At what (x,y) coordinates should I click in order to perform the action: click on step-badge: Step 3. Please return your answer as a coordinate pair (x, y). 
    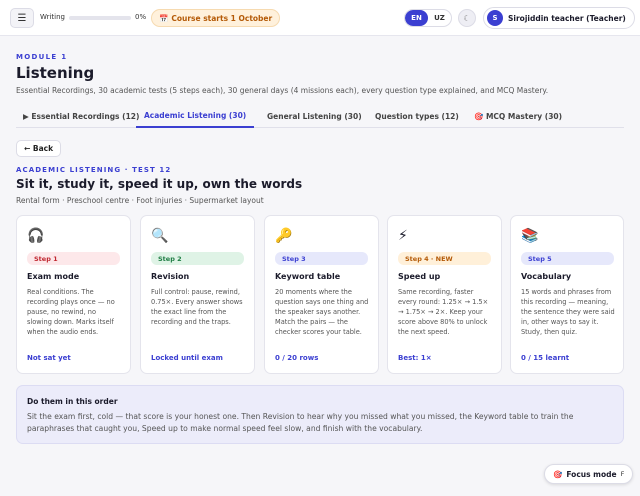
    Looking at the image, I should click on (321, 258).